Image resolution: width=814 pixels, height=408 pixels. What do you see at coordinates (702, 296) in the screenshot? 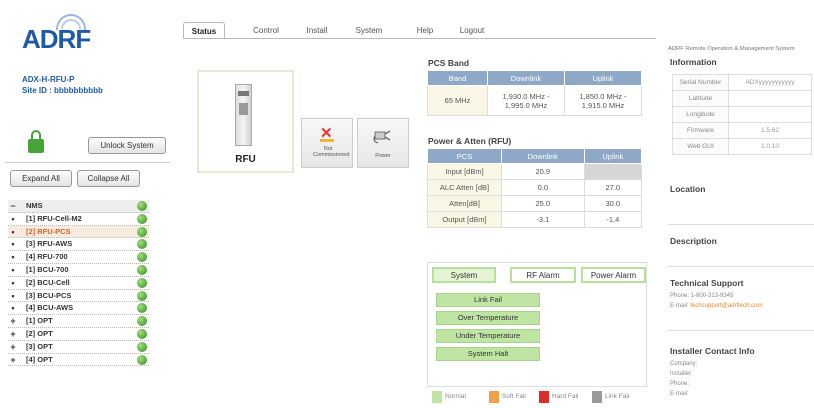
I see `support-phone: Phone: 1-800-313-9345` at bounding box center [702, 296].